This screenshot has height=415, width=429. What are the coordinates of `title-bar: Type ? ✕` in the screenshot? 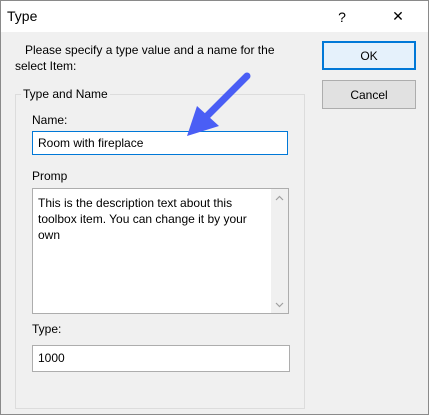 It's located at (214, 16).